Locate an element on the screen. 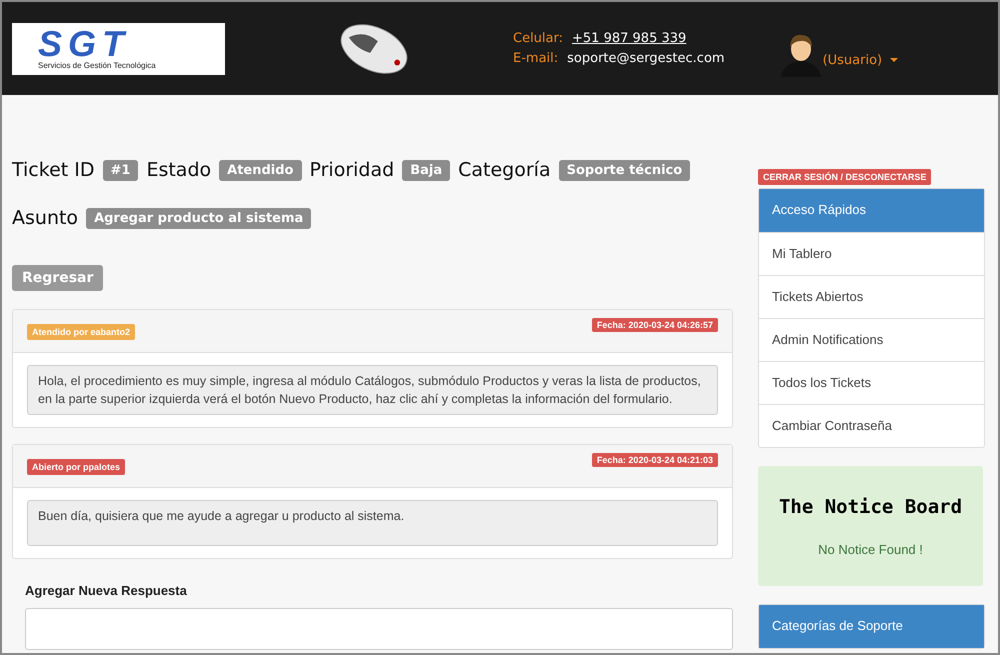  field-label: Asunto is located at coordinates (45, 218).